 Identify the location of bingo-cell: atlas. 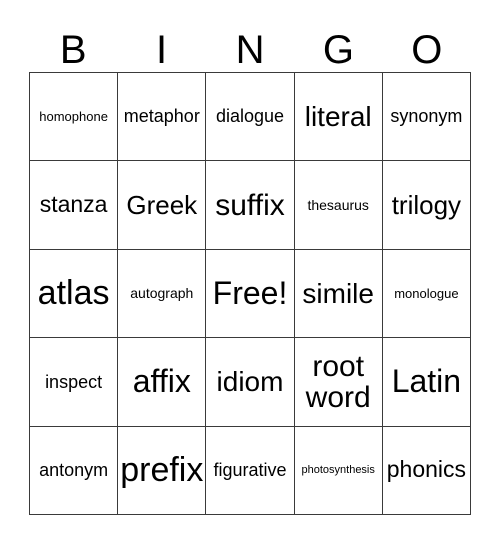
(74, 294).